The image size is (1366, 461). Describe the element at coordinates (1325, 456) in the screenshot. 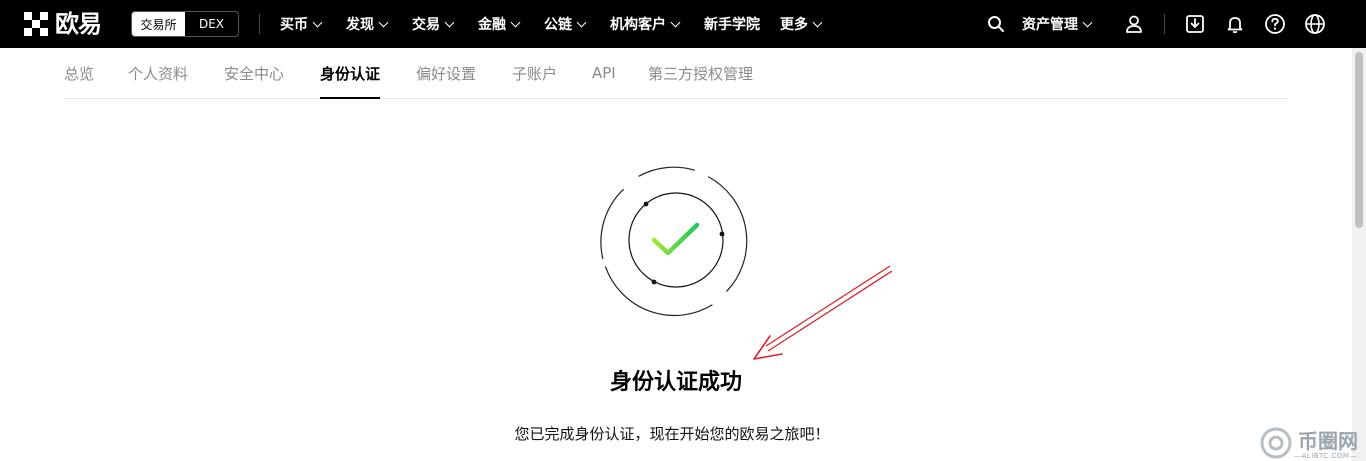

I see `watermark-subtext: —ALIBTC.COM—` at that location.